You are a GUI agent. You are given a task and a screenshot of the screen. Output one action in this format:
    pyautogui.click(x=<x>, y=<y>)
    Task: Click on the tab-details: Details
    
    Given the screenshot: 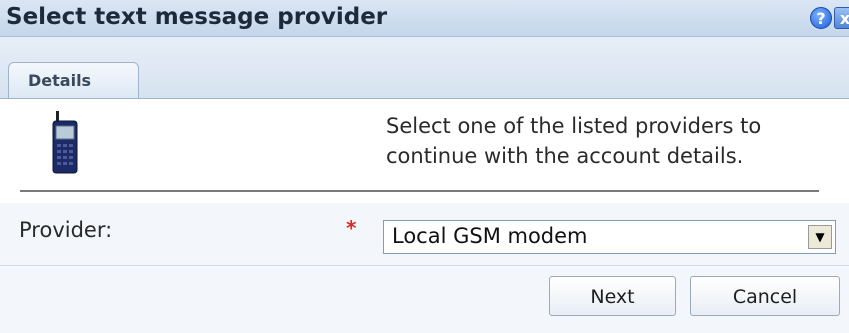 What is the action you would take?
    pyautogui.click(x=73, y=80)
    